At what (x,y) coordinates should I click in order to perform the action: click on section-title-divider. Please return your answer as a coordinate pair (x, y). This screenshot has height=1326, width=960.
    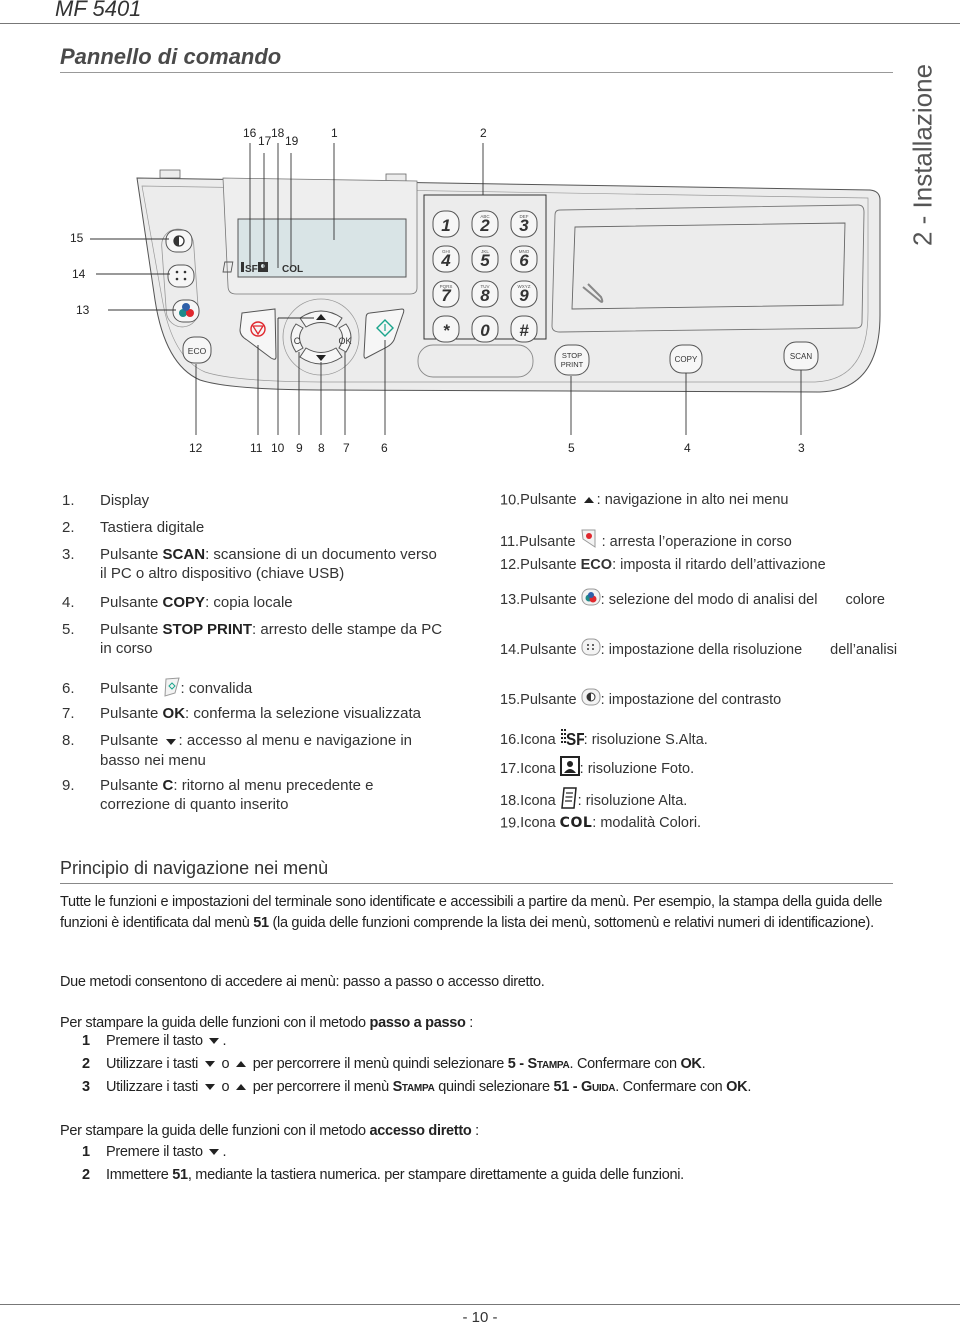
    Looking at the image, I should click on (476, 72).